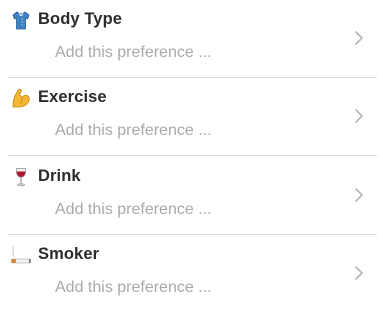 Image resolution: width=383 pixels, height=313 pixels. Describe the element at coordinates (21, 20) in the screenshot. I see `shirt-icon` at that location.